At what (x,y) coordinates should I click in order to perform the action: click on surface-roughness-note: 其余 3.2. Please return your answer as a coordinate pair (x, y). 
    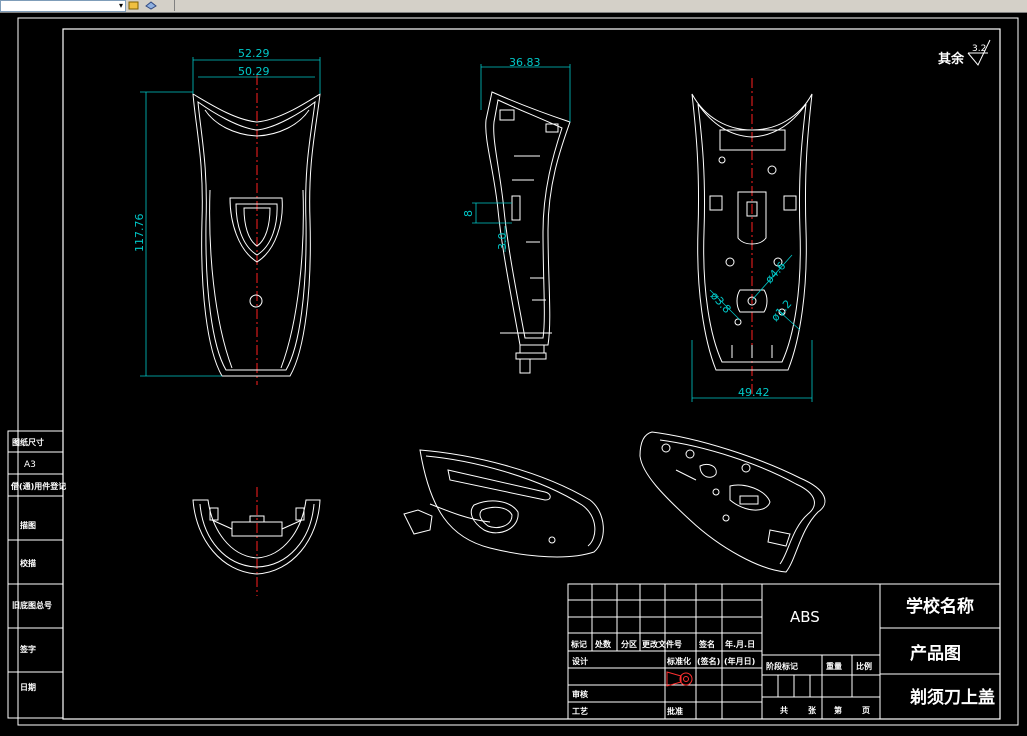
    Looking at the image, I should click on (964, 53).